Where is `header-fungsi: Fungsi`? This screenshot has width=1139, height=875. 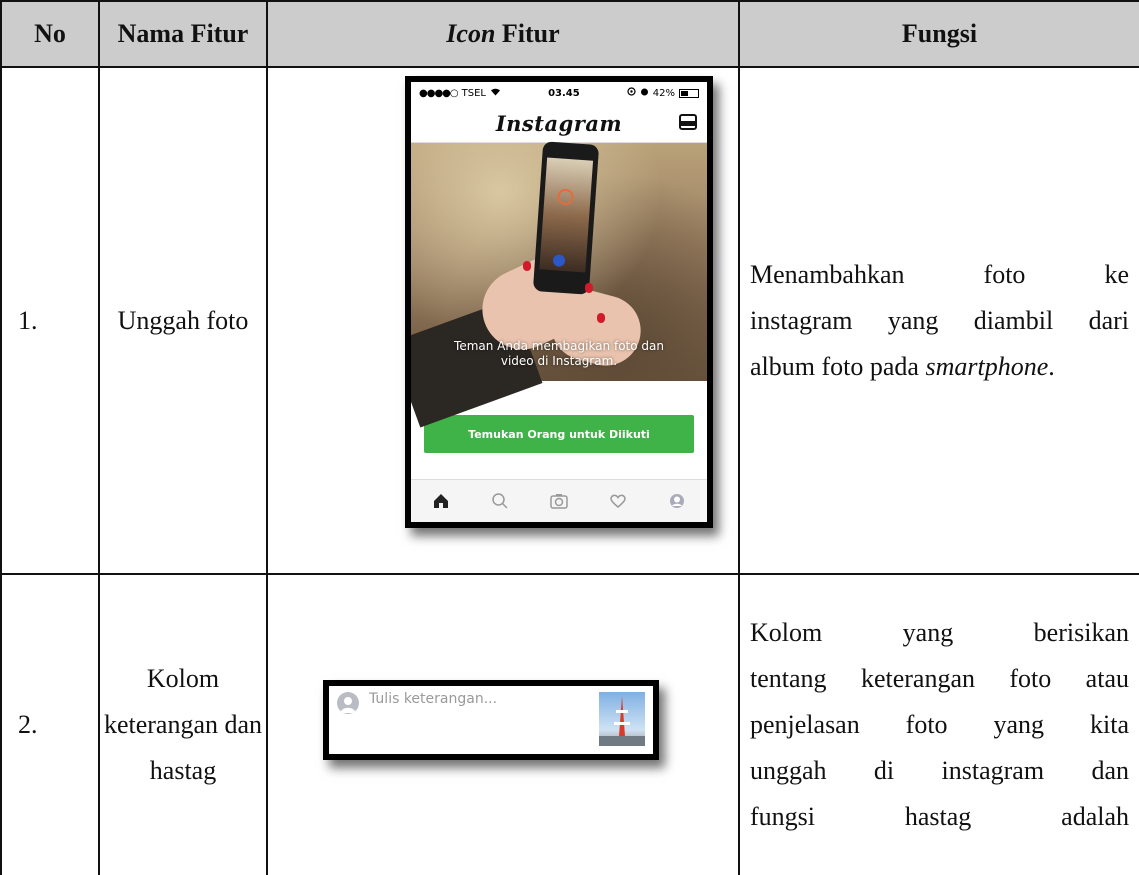 header-fungsi: Fungsi is located at coordinates (938, 34).